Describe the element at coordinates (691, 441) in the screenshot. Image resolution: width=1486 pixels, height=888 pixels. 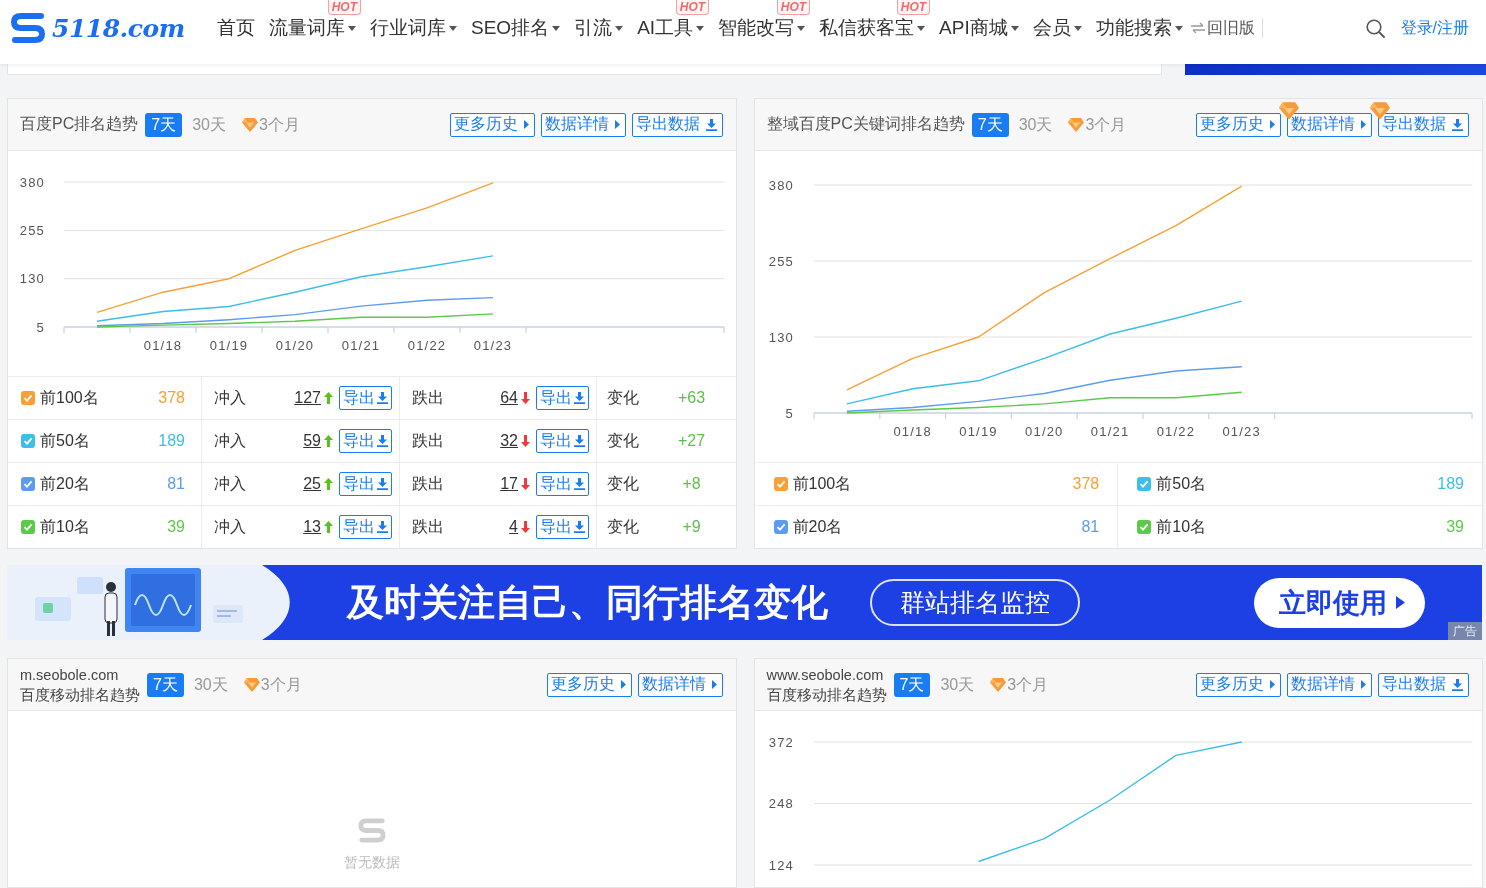
I see `change-value: +27` at that location.